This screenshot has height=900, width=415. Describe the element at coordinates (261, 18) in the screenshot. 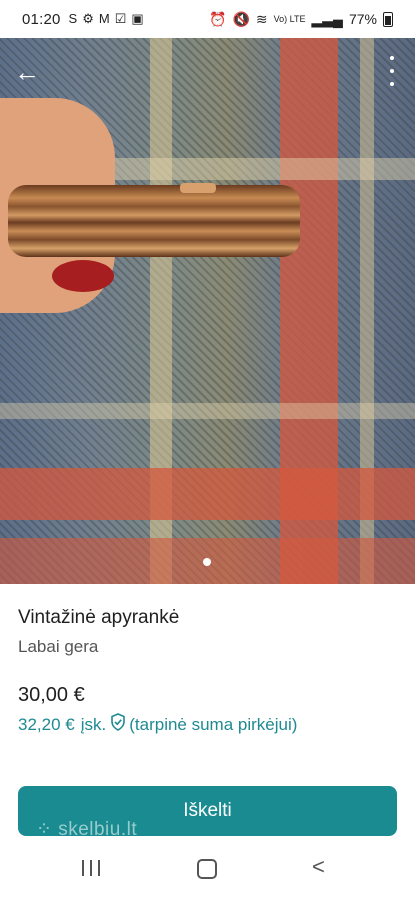

I see `wifi-icon: ≋` at that location.